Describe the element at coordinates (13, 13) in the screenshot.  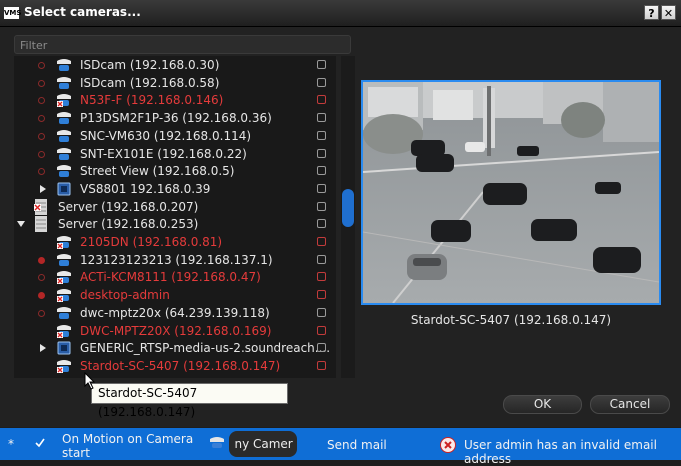
I see `app-logo: VMS` at that location.